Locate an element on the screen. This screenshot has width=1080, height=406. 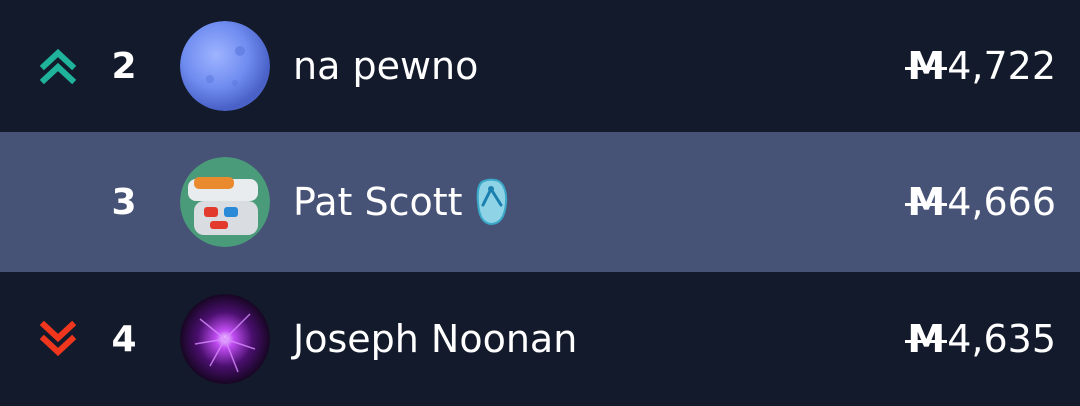
player-name-text: na pewno is located at coordinates (386, 66).